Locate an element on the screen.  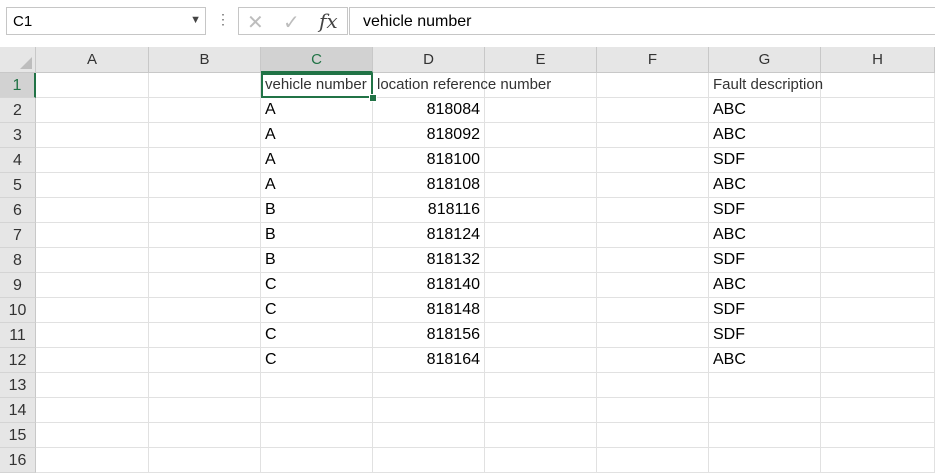
cell-d8: 818132 is located at coordinates (429, 260).